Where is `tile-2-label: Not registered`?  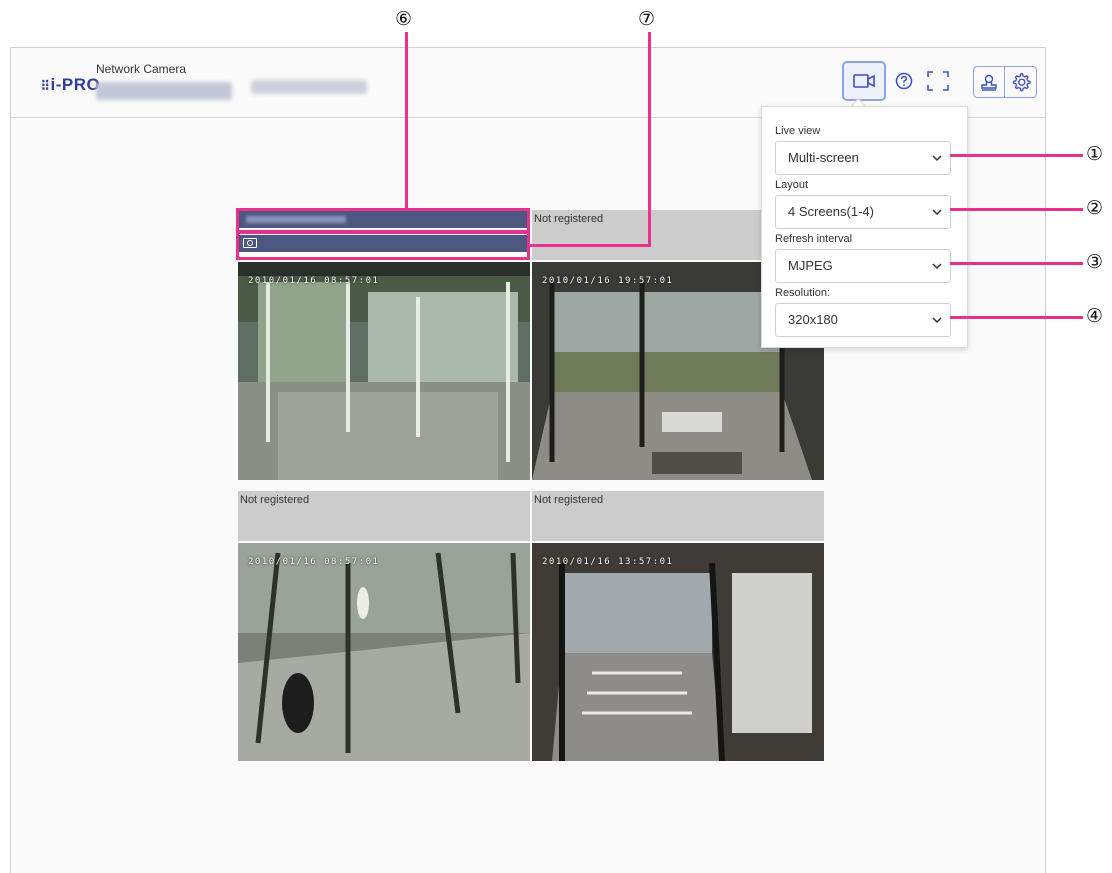 tile-2-label: Not registered is located at coordinates (569, 219).